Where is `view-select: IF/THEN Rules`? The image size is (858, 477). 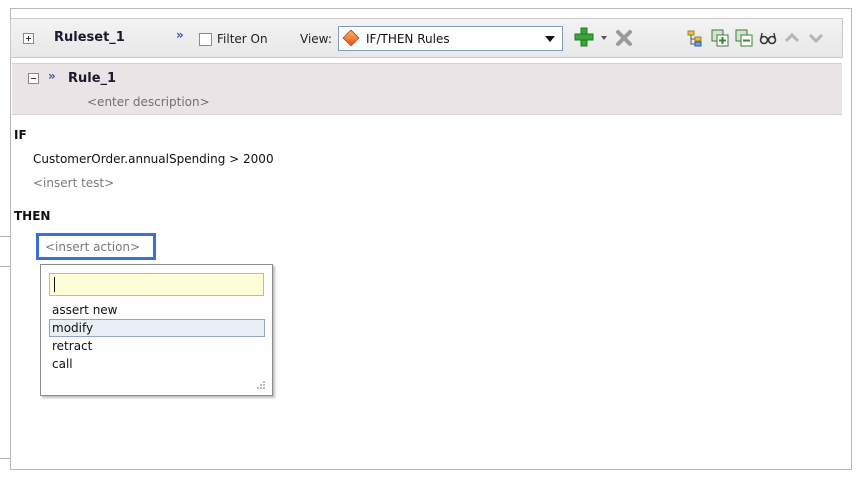 view-select: IF/THEN Rules is located at coordinates (450, 38).